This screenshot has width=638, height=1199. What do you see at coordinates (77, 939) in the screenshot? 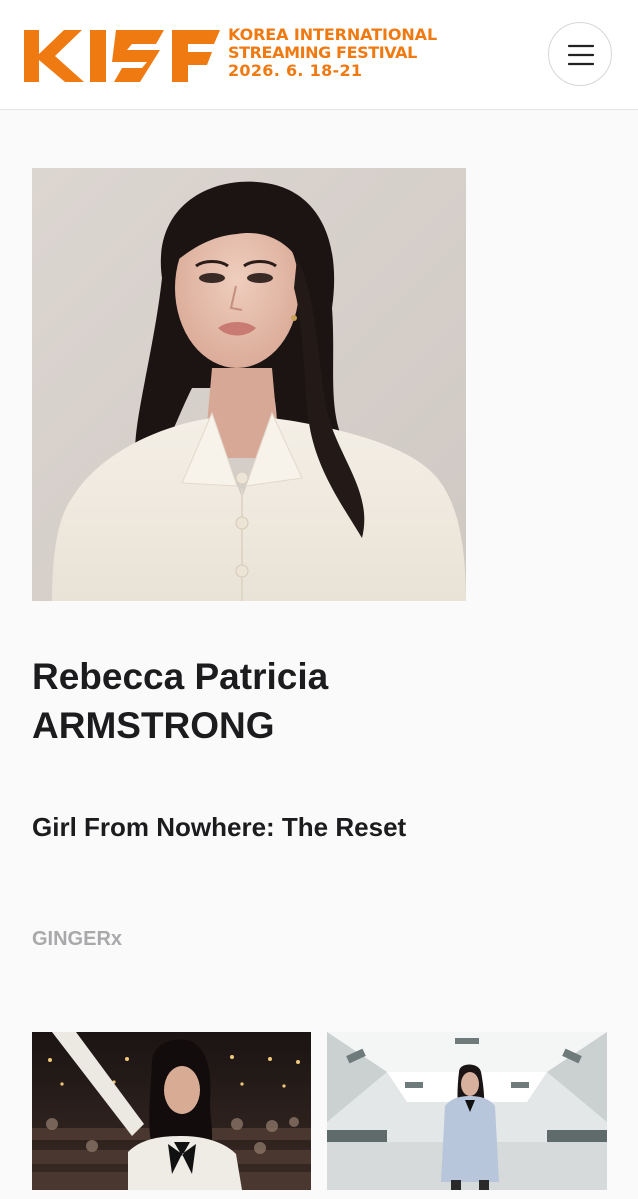
I see `platform-name: GINGERx` at bounding box center [77, 939].